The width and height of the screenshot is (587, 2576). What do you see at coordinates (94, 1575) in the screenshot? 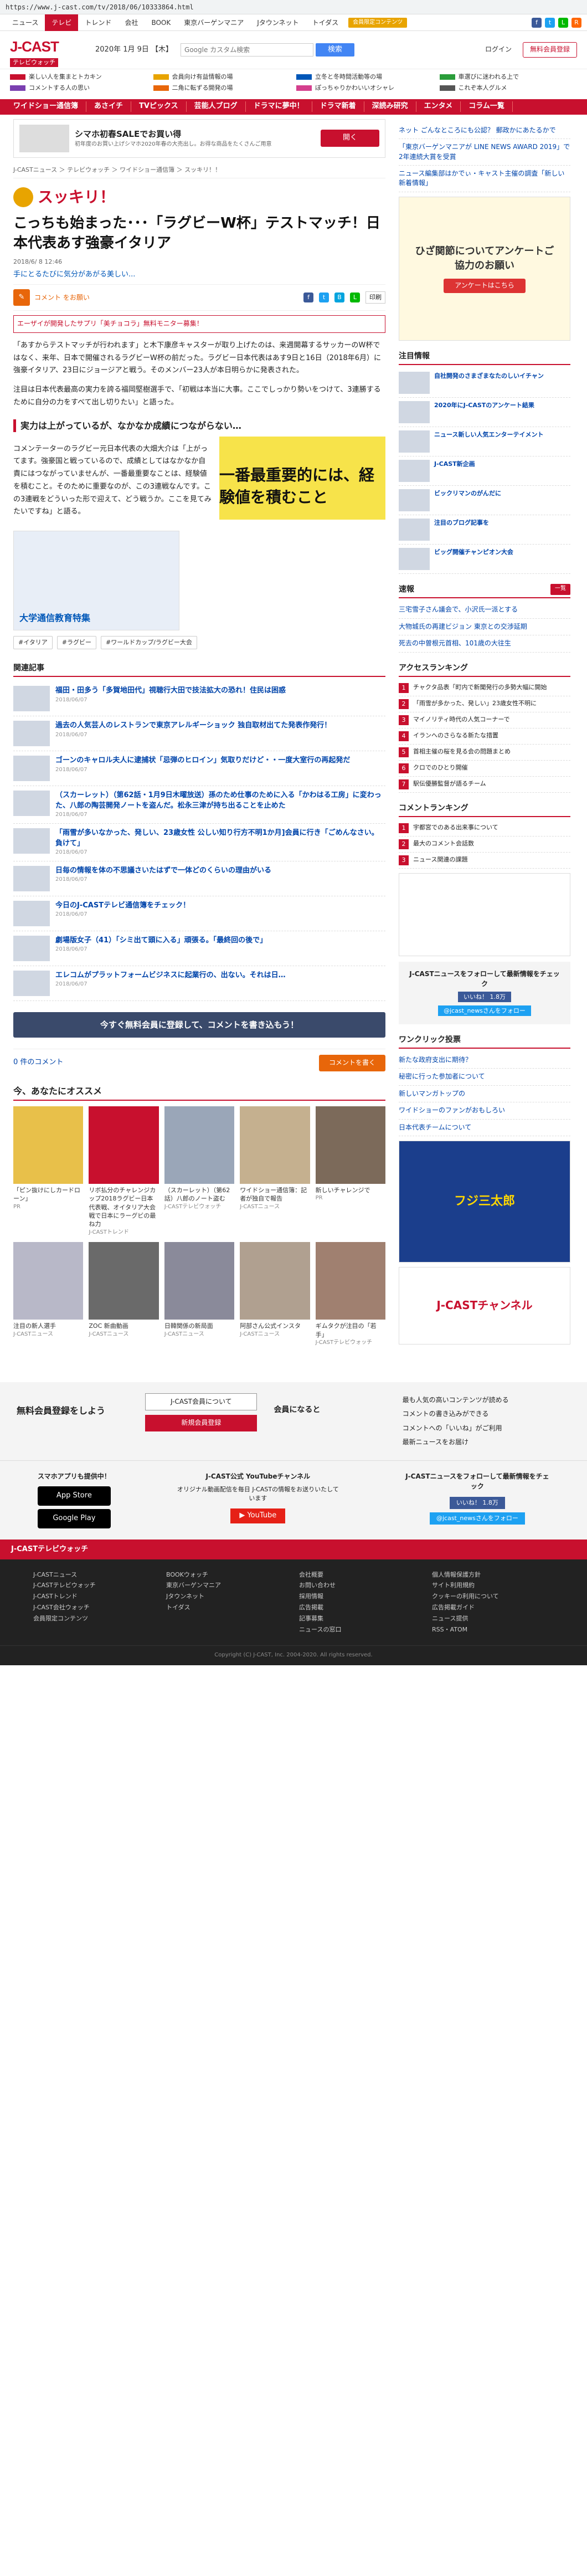
I see `footer-link: J-CASTニュース` at bounding box center [94, 1575].